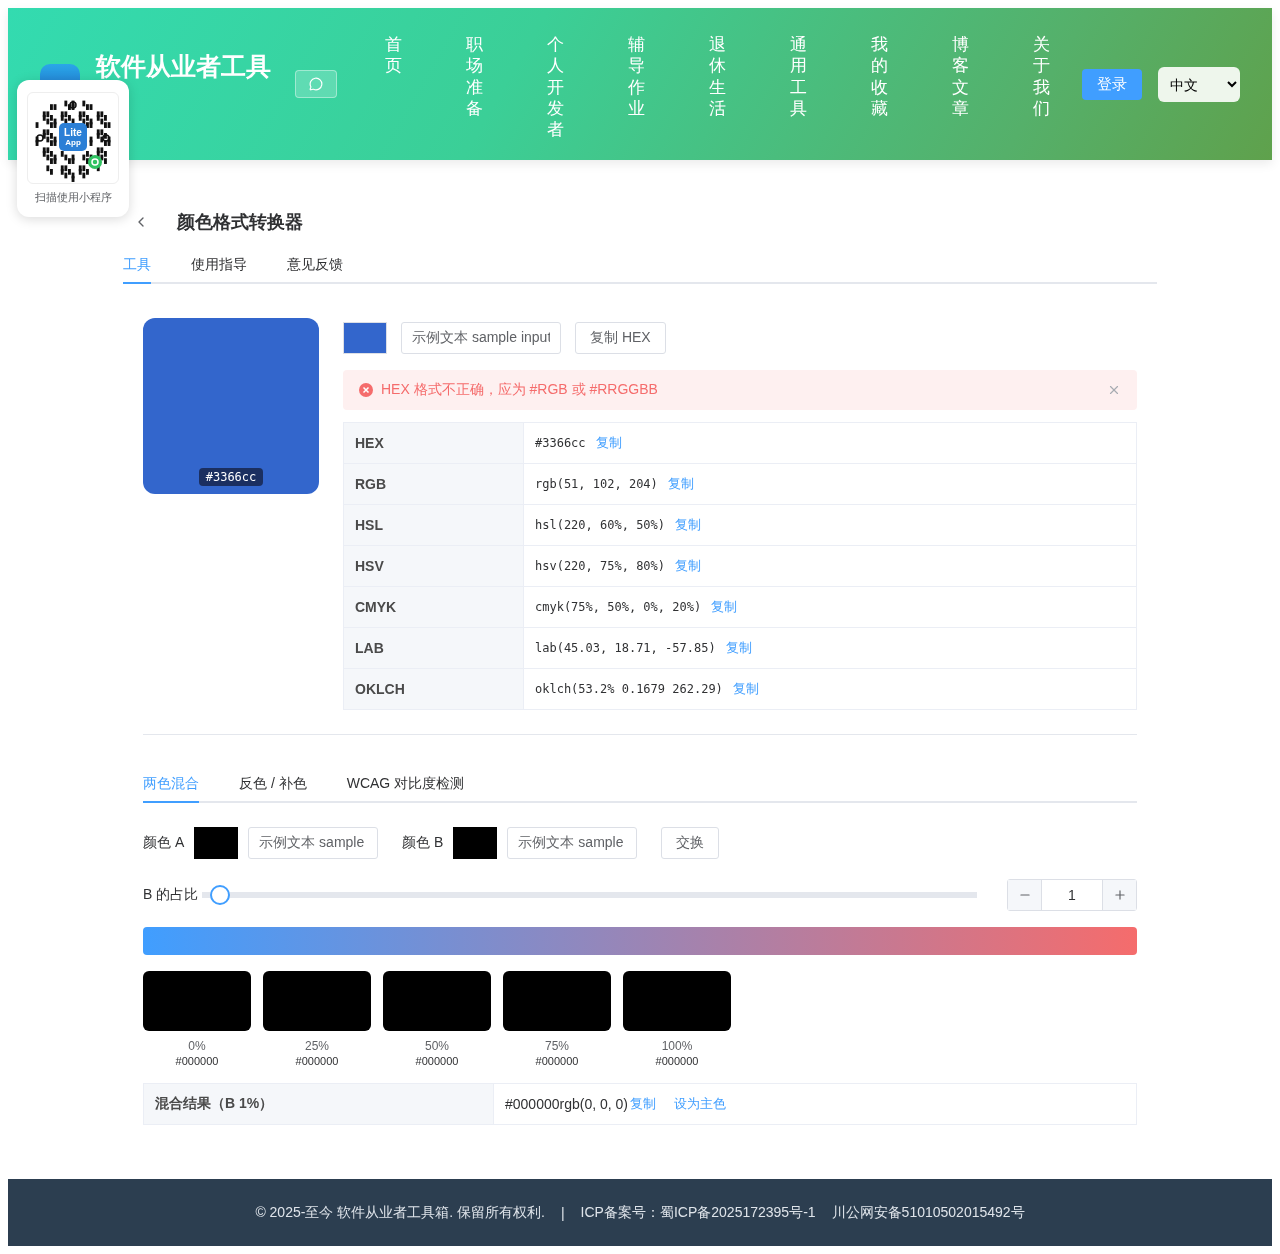 The height and width of the screenshot is (1254, 1280). I want to click on chat-button, so click(316, 84).